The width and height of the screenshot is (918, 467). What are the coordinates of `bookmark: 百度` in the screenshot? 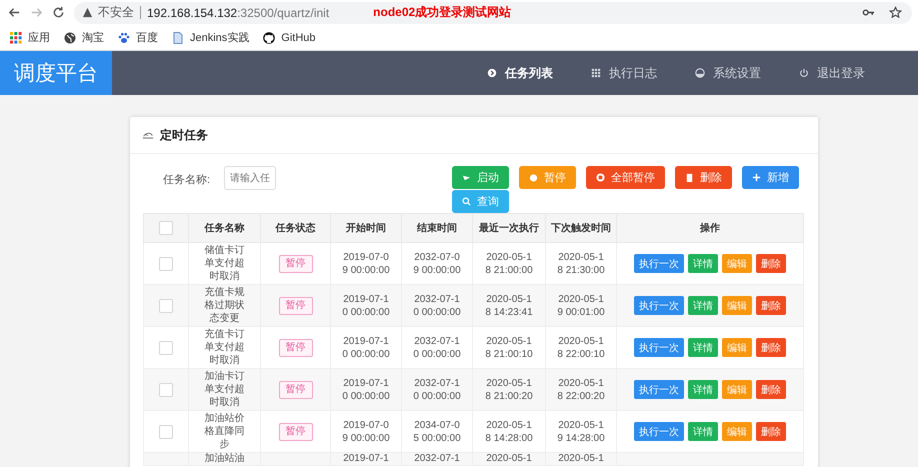 It's located at (138, 37).